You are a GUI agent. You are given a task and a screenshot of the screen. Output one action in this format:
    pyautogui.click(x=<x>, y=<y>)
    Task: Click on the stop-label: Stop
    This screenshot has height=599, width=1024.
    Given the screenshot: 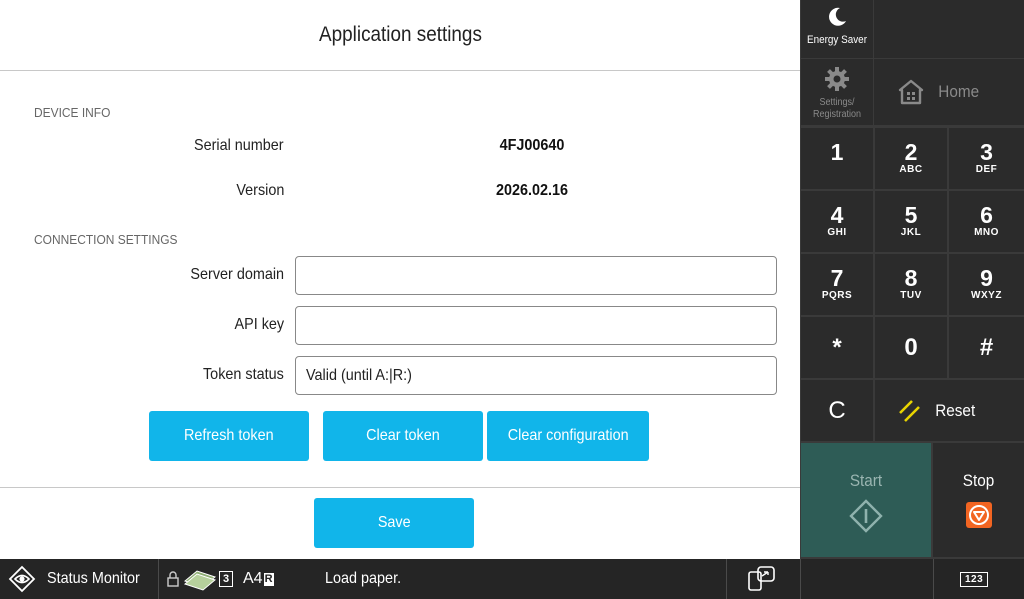 What is the action you would take?
    pyautogui.click(x=978, y=480)
    